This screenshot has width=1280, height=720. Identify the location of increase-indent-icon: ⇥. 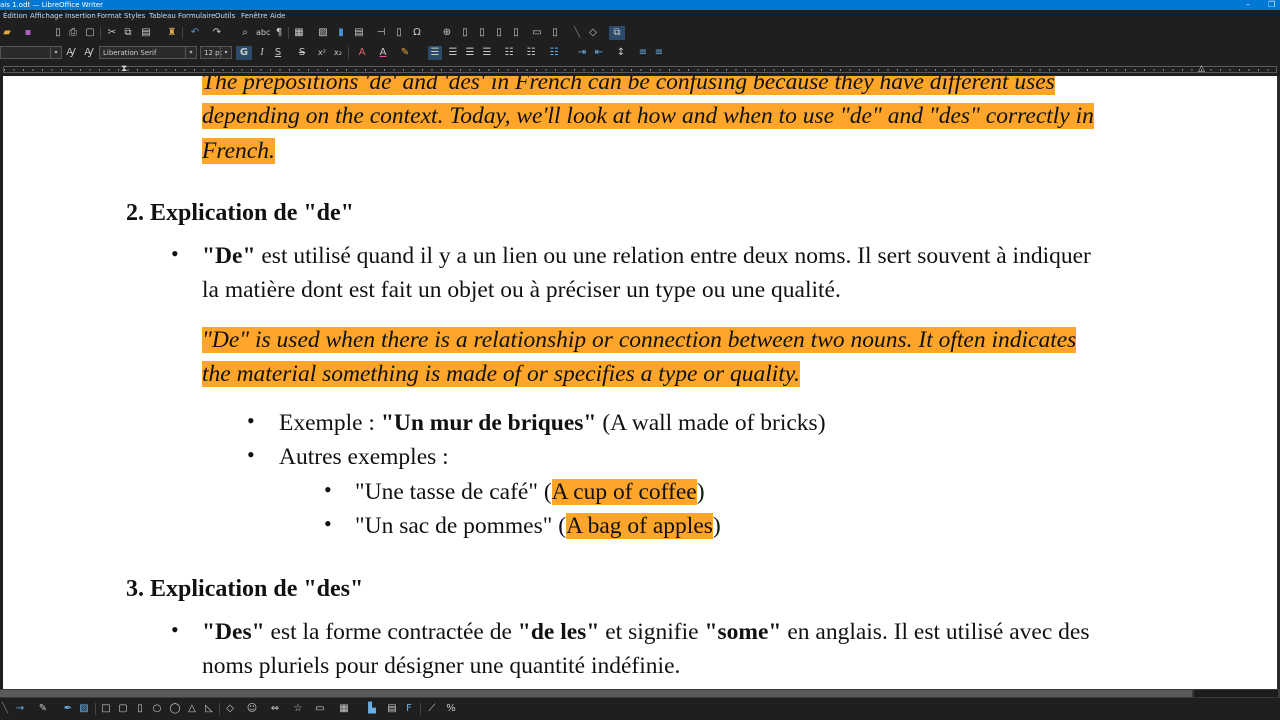
(582, 53).